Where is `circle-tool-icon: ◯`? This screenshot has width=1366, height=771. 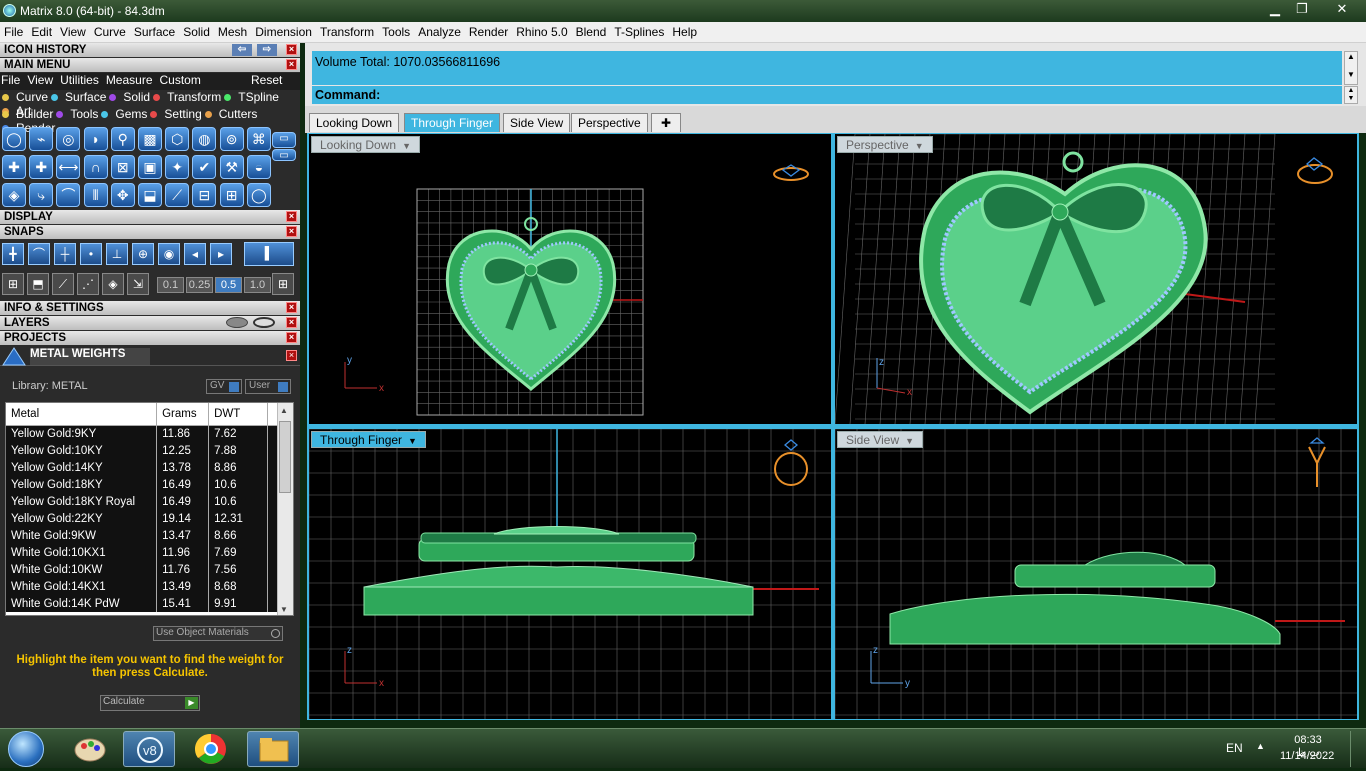 circle-tool-icon: ◯ is located at coordinates (14, 139).